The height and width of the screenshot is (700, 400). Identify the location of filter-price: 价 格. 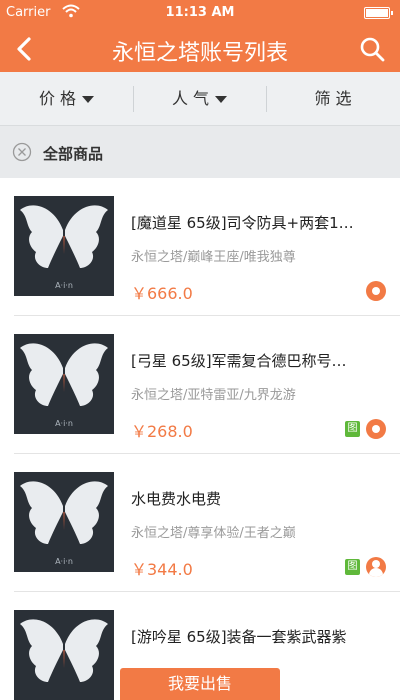
(66, 99).